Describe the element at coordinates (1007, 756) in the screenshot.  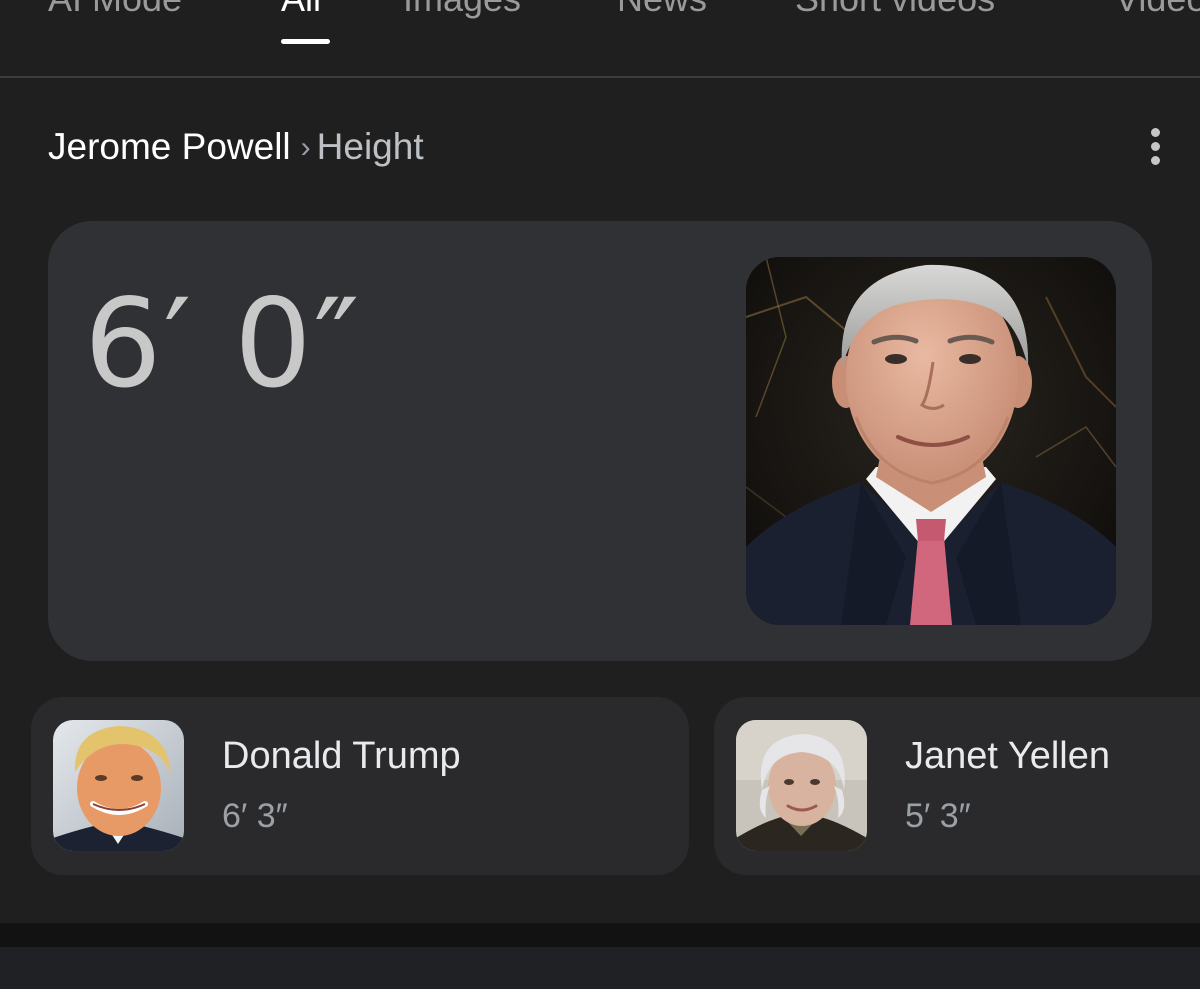
I see `related-person-name: Janet Yellen` at that location.